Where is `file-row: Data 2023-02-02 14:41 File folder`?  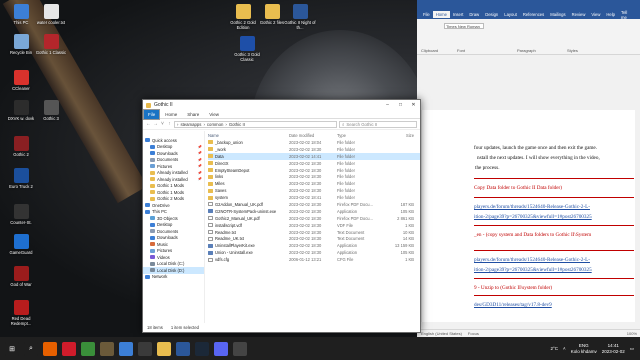 file-row: Data 2023-02-02 14:41 File folder is located at coordinates (314, 156).